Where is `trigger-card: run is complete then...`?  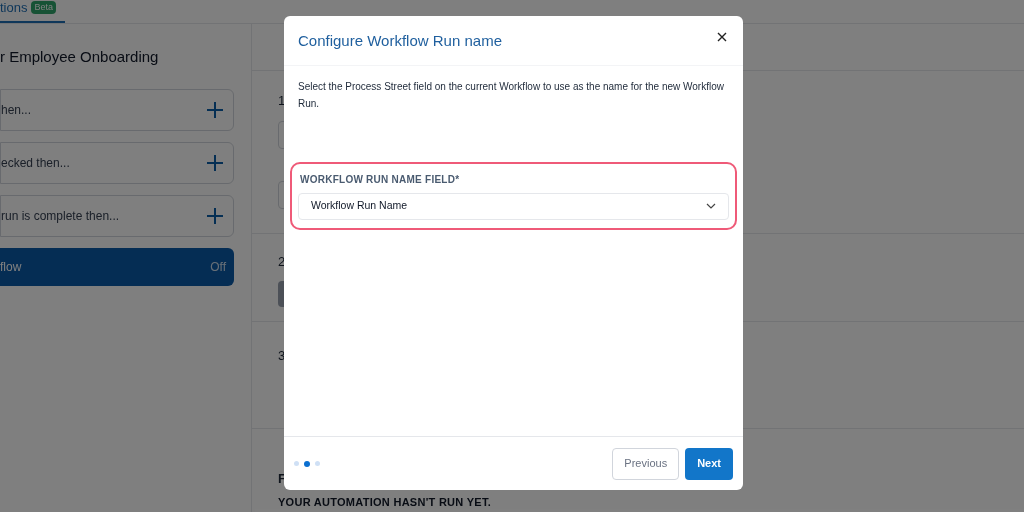
trigger-card: run is complete then... is located at coordinates (117, 215).